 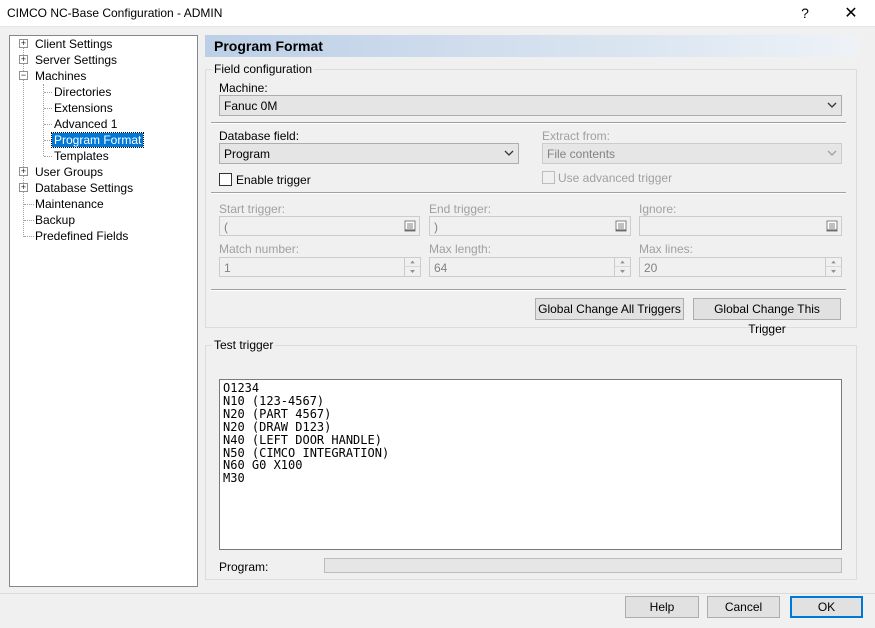 What do you see at coordinates (658, 209) in the screenshot?
I see `ignore-label: Ignore:` at bounding box center [658, 209].